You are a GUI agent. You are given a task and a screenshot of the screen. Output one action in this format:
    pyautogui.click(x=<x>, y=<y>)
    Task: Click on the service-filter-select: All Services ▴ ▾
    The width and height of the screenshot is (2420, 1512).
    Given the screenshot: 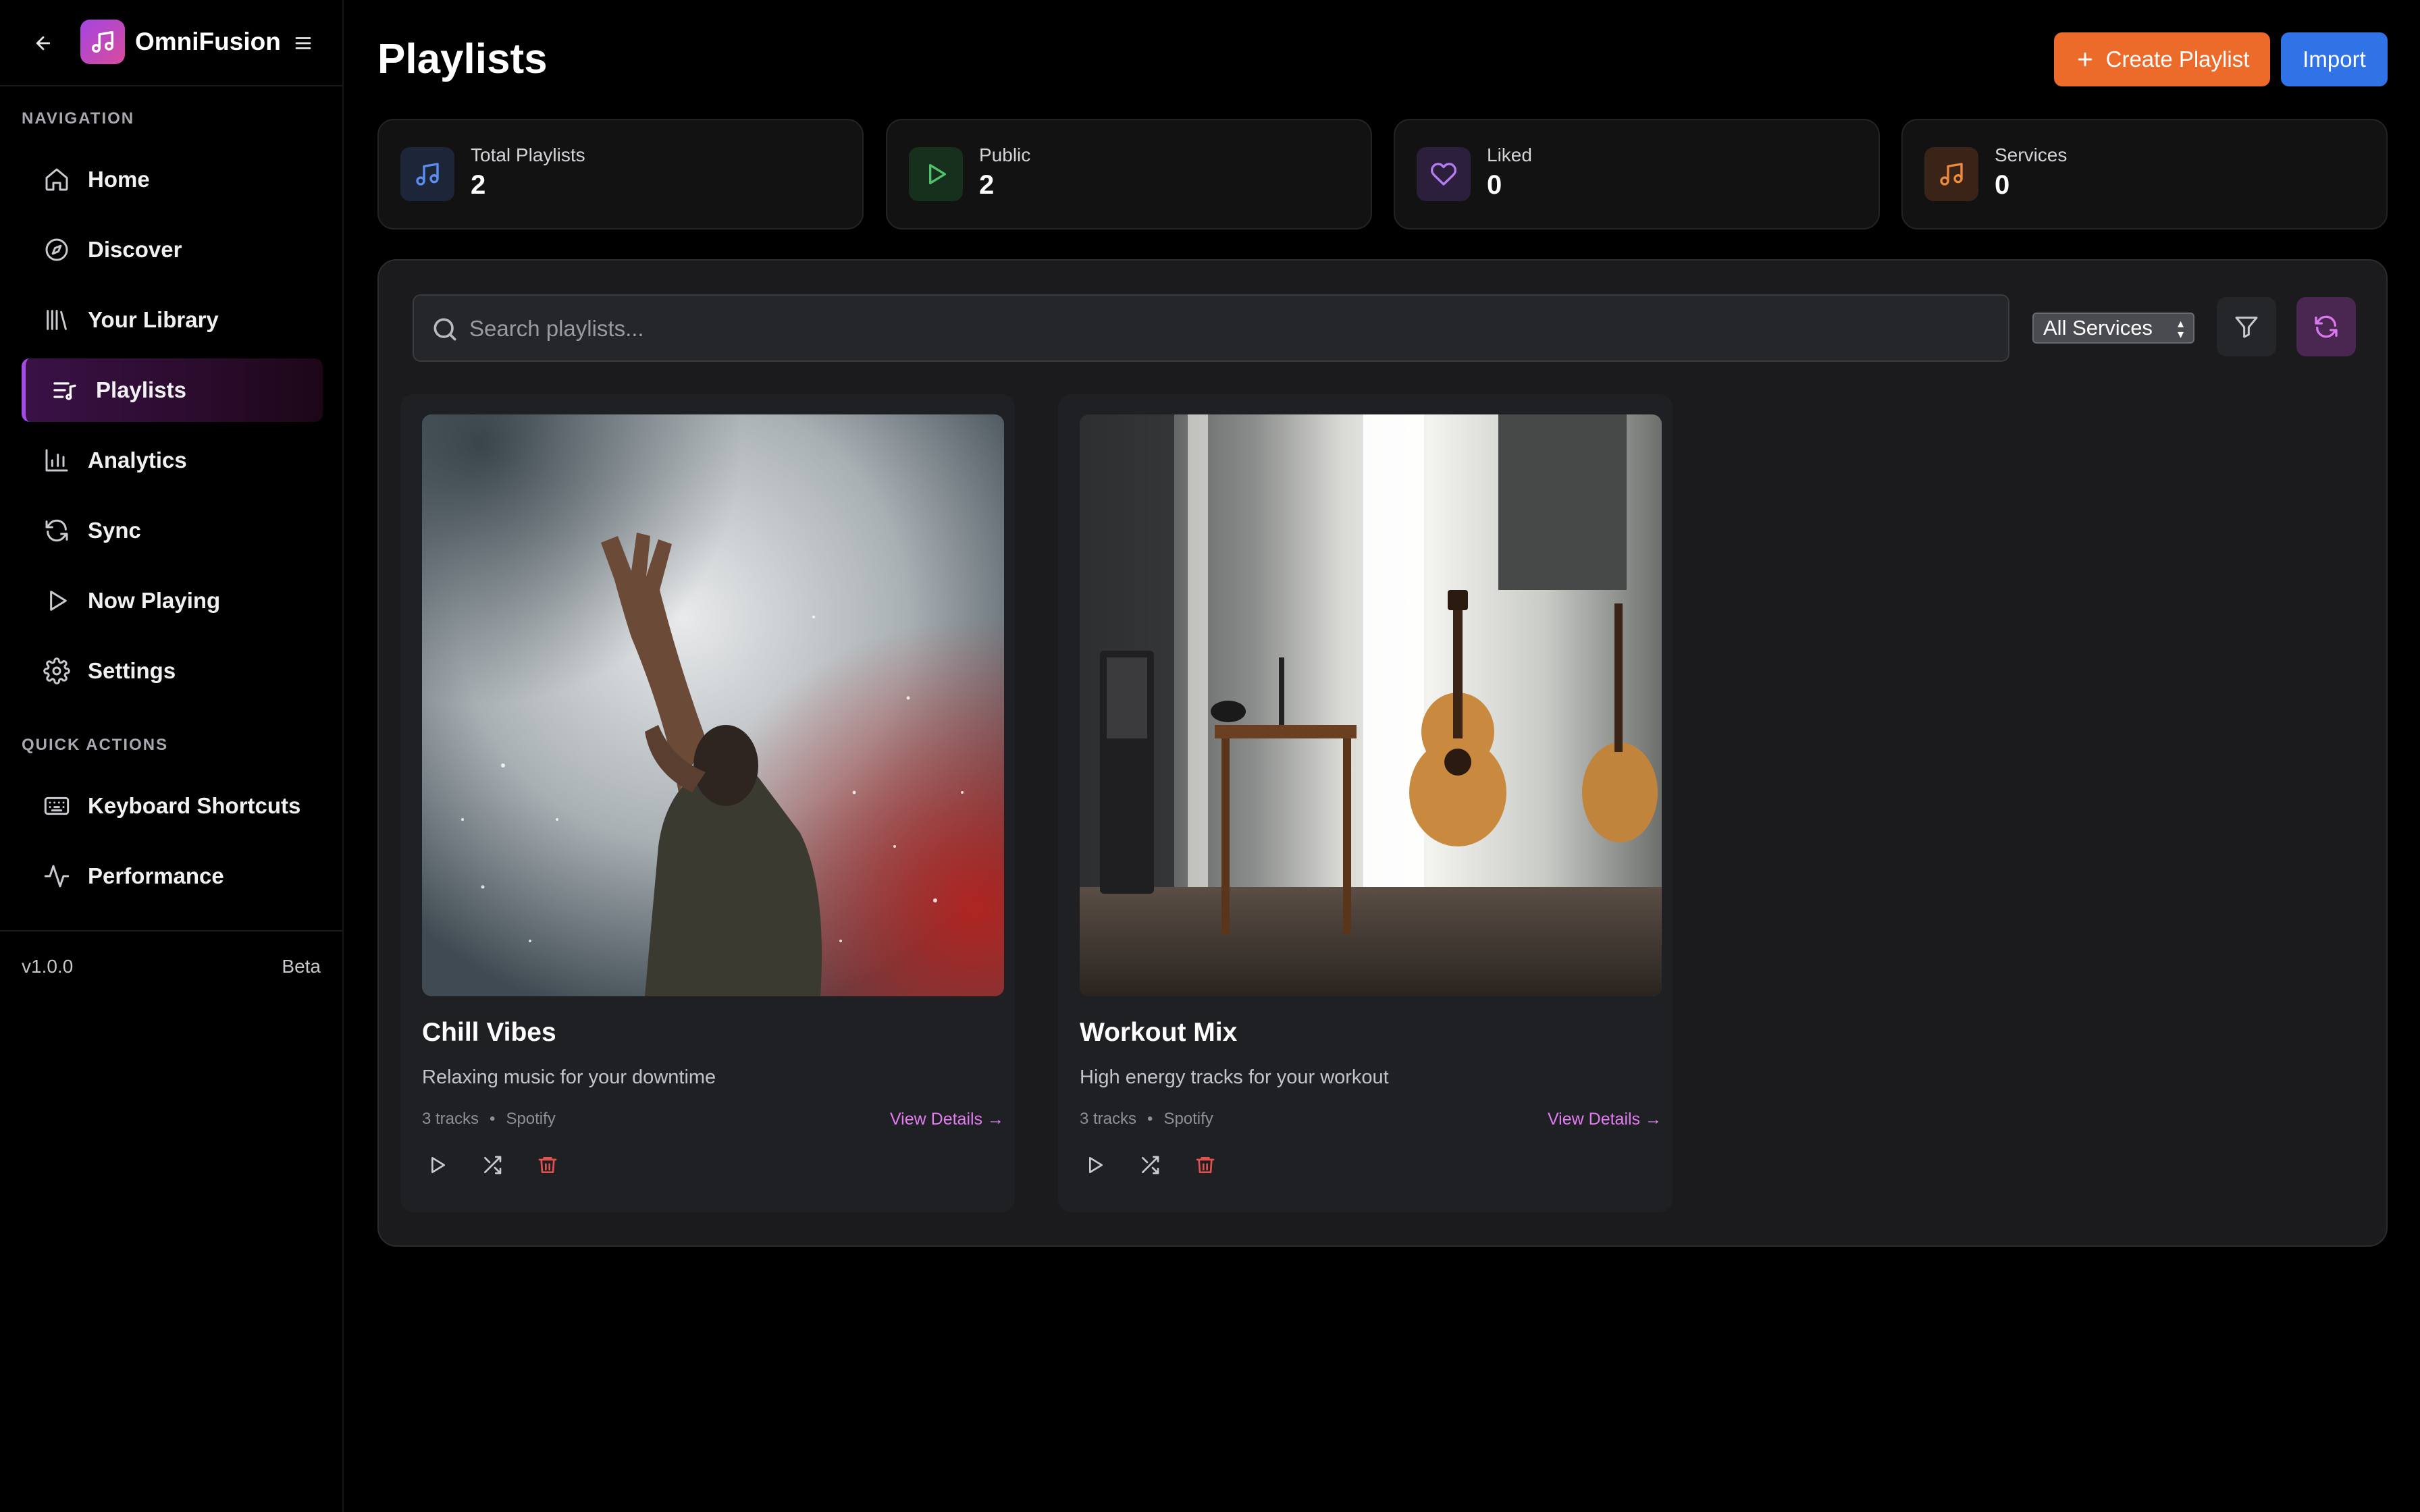 What is the action you would take?
    pyautogui.click(x=2113, y=328)
    